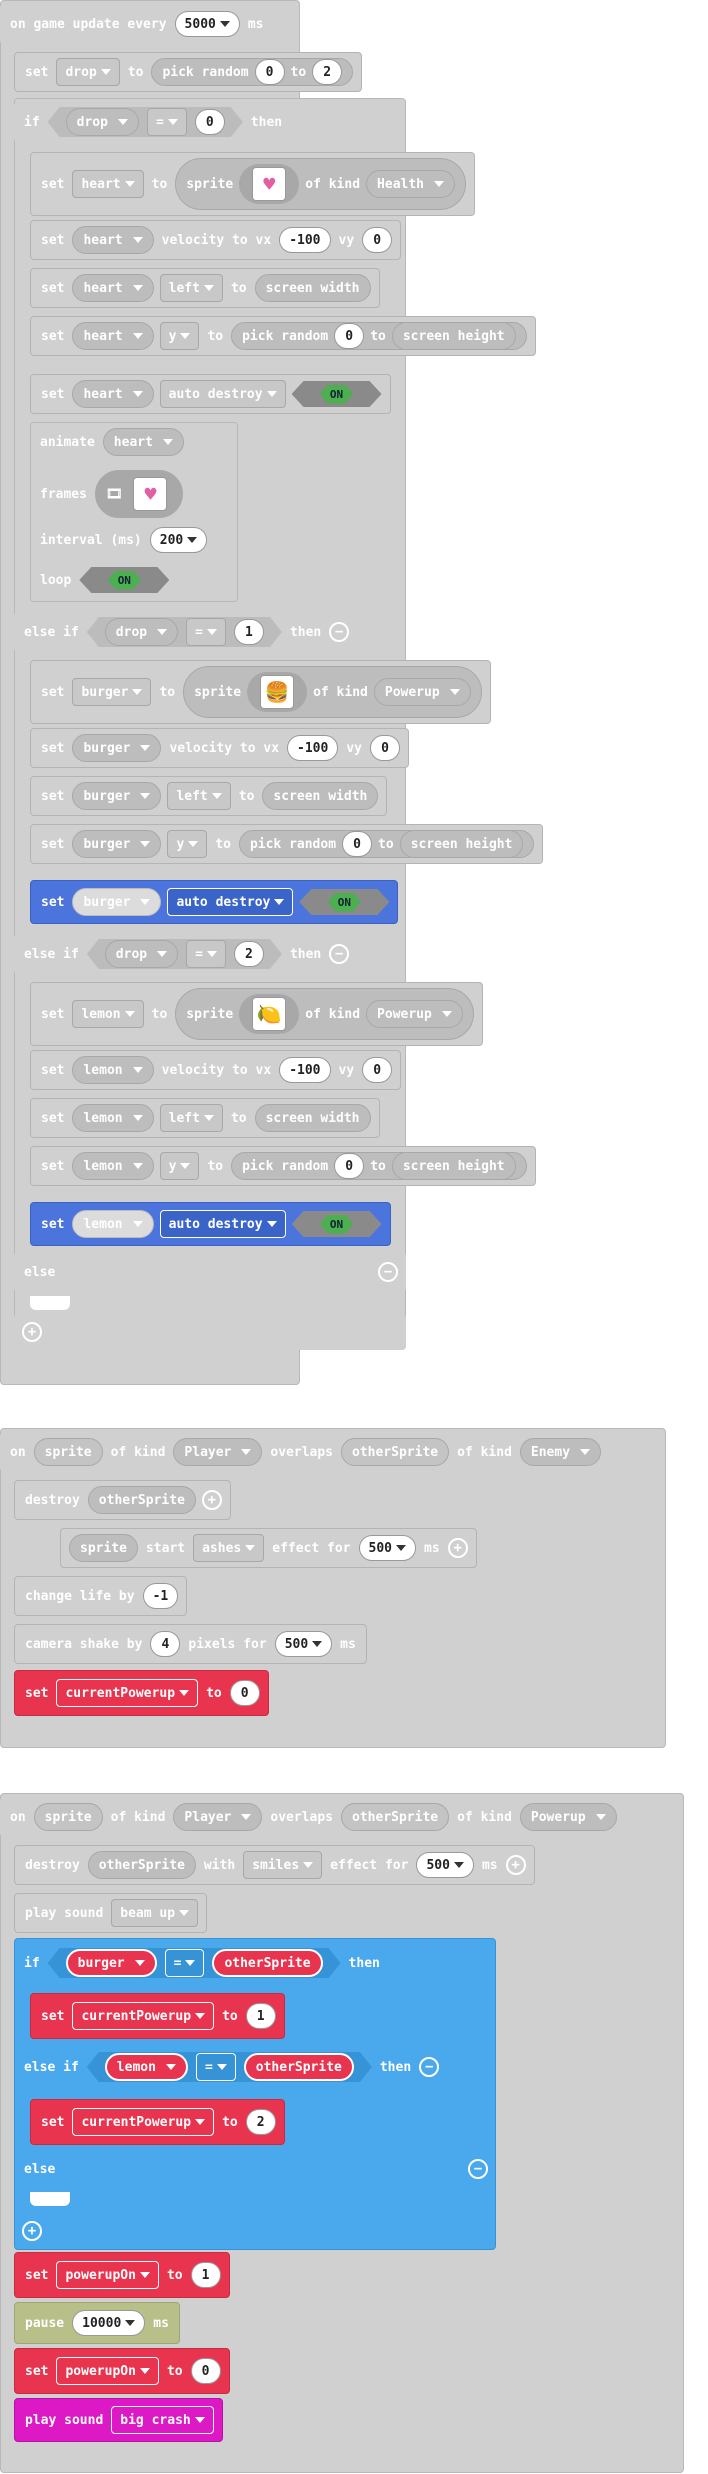 The height and width of the screenshot is (2474, 708). What do you see at coordinates (332, 692) in the screenshot?
I see `create-sprite-block: sprite 🍔 of kind Powerup` at bounding box center [332, 692].